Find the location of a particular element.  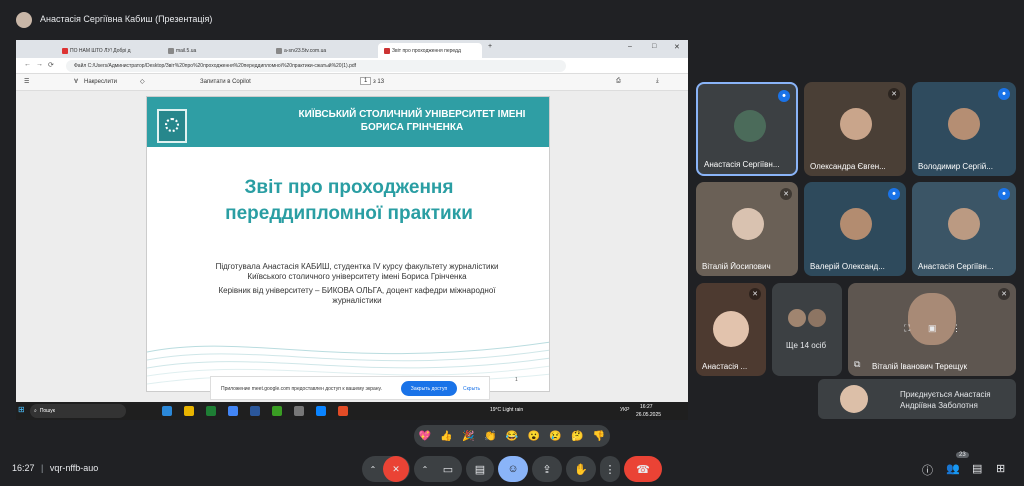

participant-tile: ✕ ⛶ ▣ ⋮ ⧉ Віталій Іванович Терещук is located at coordinates (932, 329).